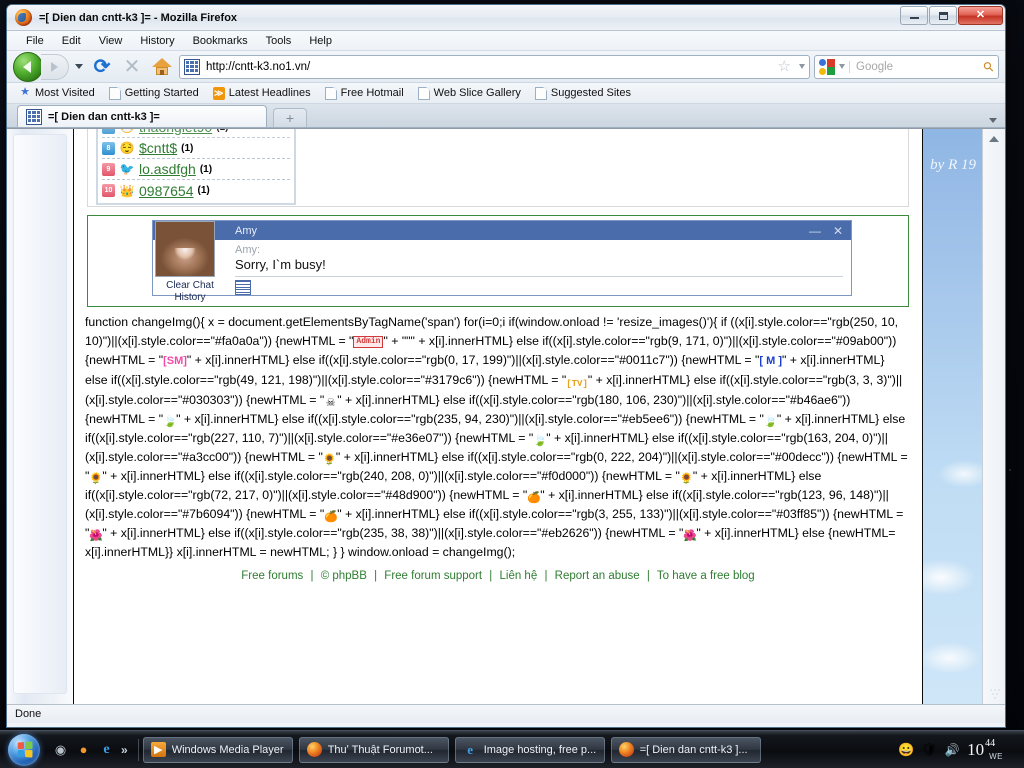 This screenshot has width=1024, height=768. I want to click on media-icon: ●, so click(83, 749).